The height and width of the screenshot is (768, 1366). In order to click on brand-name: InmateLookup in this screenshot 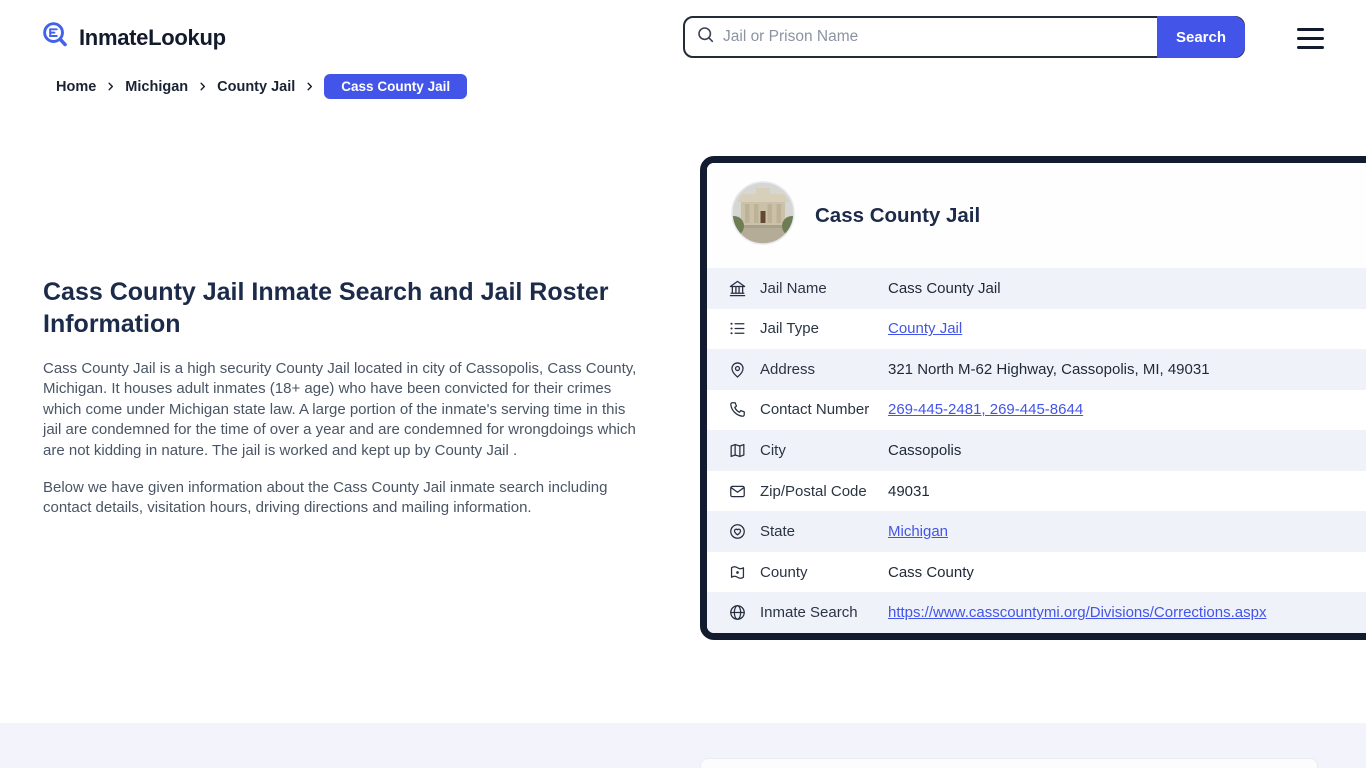, I will do `click(152, 37)`.